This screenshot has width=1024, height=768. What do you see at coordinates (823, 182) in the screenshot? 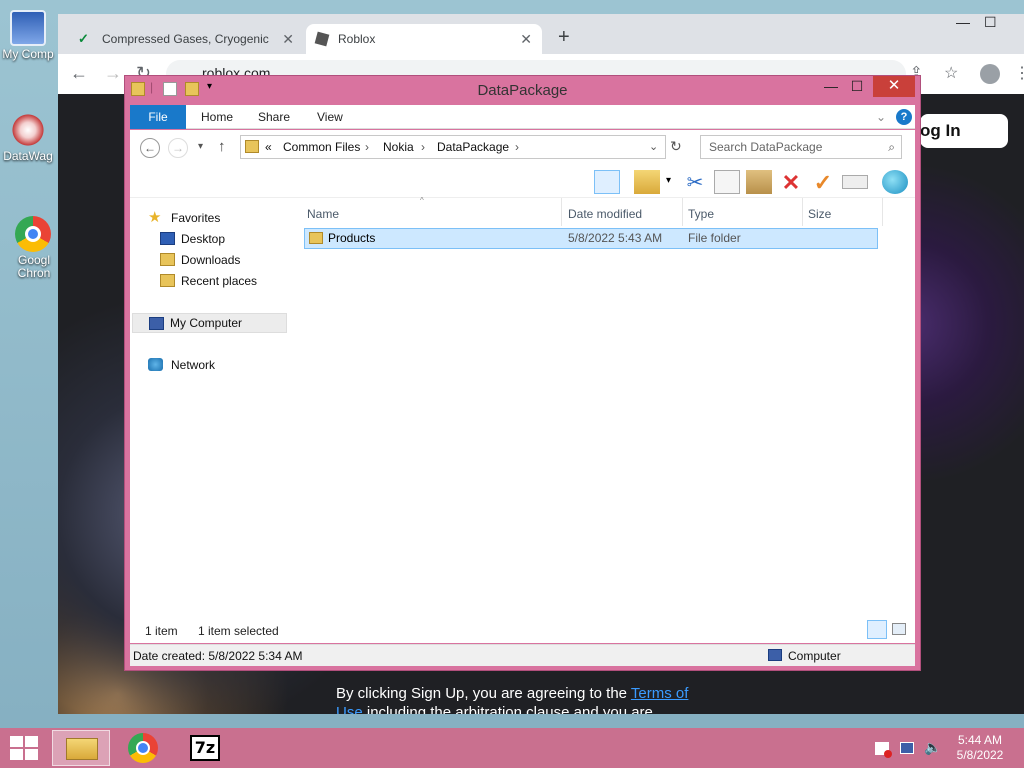
I see `checkmark-icon: ✓` at bounding box center [823, 182].